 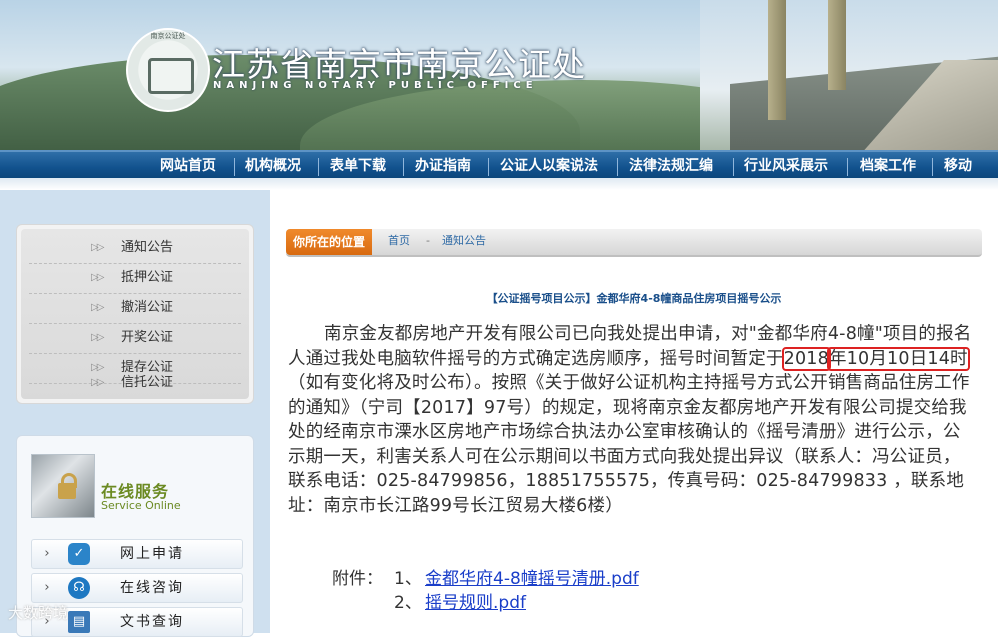 I want to click on service-lock-image, so click(x=63, y=486).